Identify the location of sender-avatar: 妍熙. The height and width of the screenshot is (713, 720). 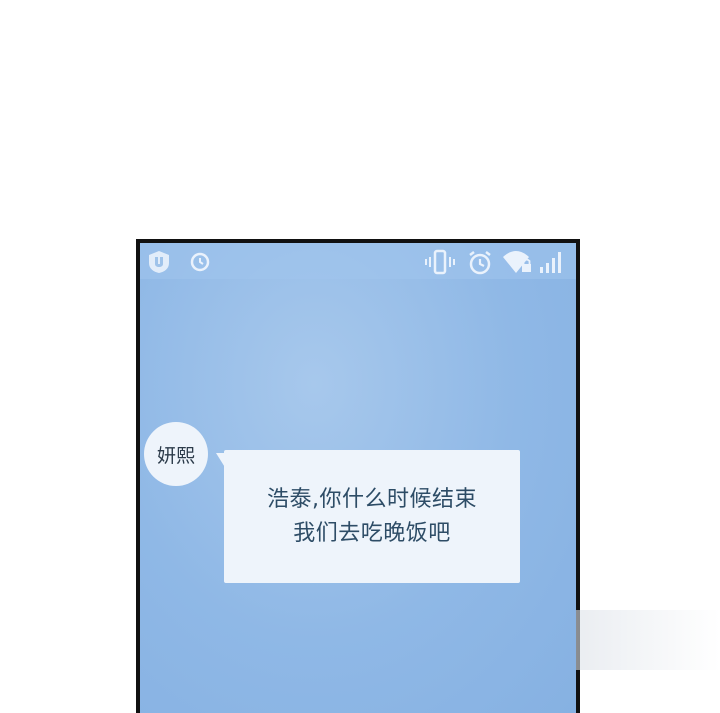
(176, 454).